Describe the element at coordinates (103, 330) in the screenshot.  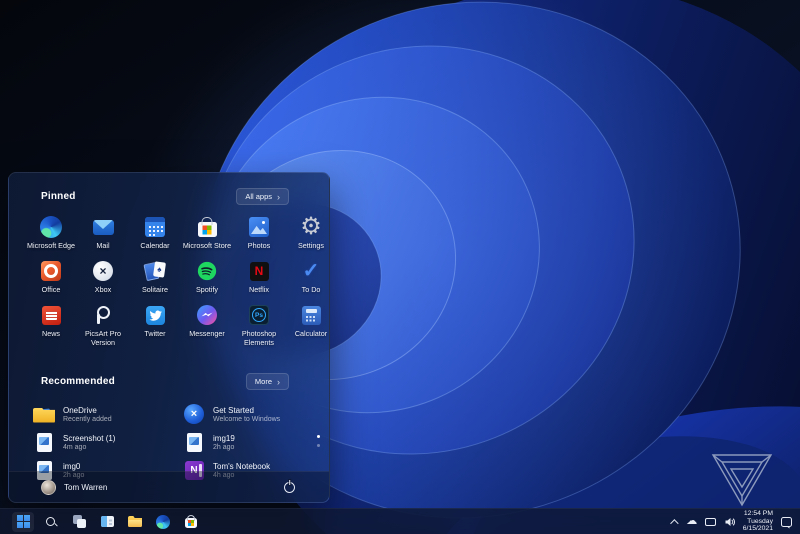
I see `pinned-app-picsart: PicsArt Pro Version` at that location.